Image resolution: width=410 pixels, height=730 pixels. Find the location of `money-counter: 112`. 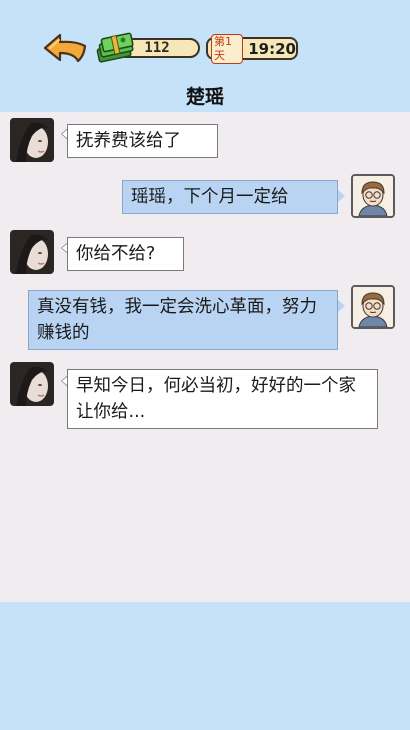

money-counter: 112 is located at coordinates (148, 48).